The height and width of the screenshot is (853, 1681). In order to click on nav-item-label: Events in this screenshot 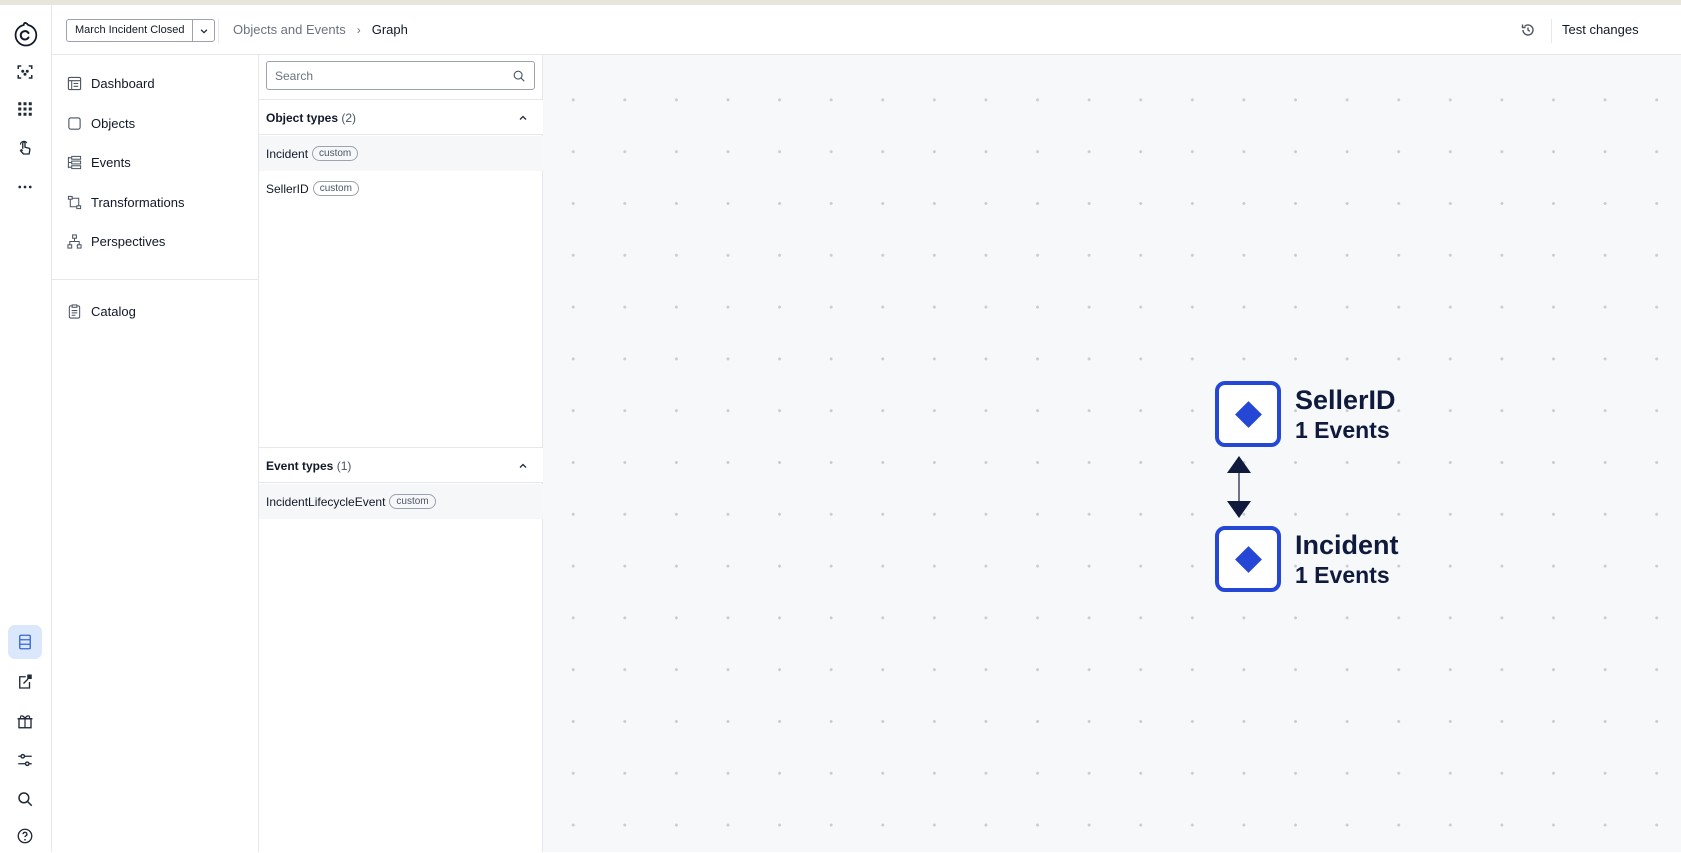, I will do `click(111, 162)`.